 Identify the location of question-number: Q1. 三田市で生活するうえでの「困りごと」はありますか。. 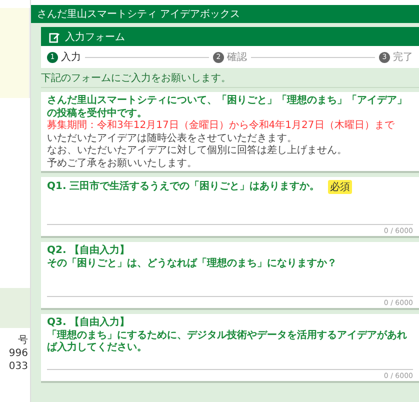
(183, 187).